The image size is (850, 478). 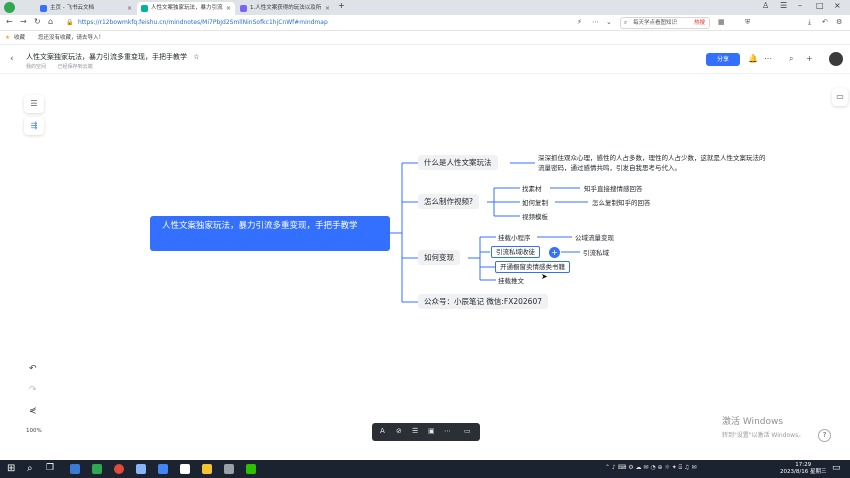 I want to click on mindmap-node-how-copy: 如何复制, so click(x=535, y=202).